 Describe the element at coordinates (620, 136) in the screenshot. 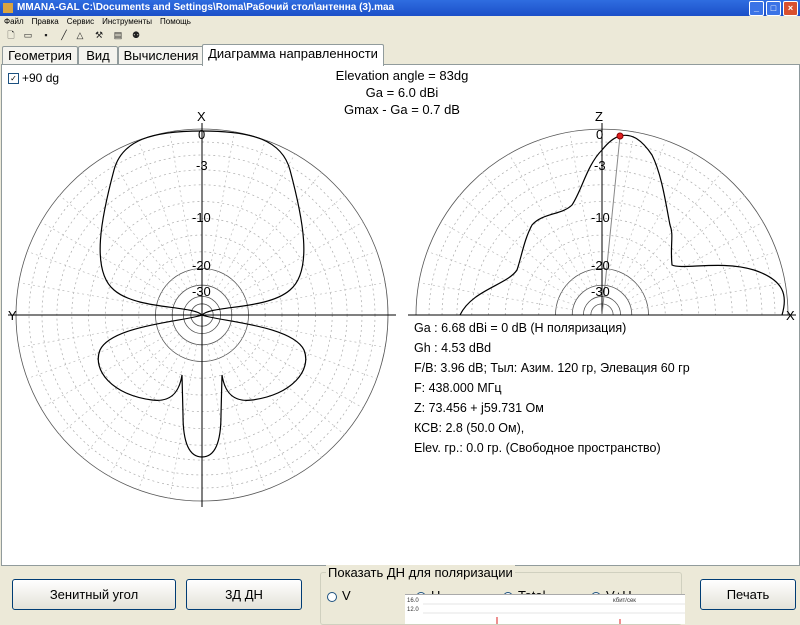

I see `max-gain-marker` at that location.